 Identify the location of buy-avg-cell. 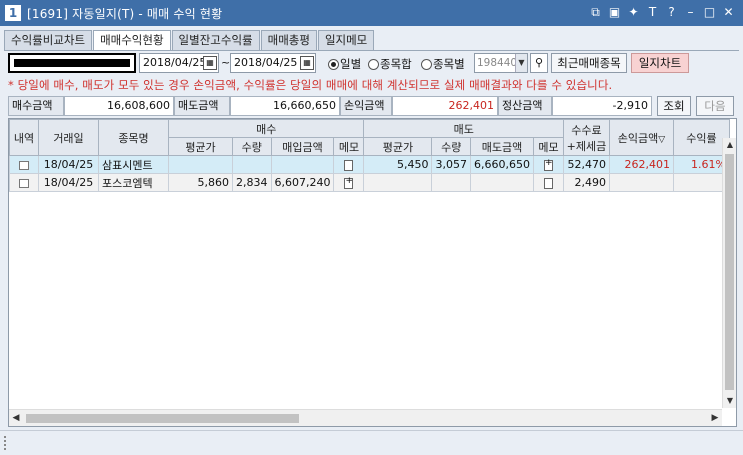
(200, 164).